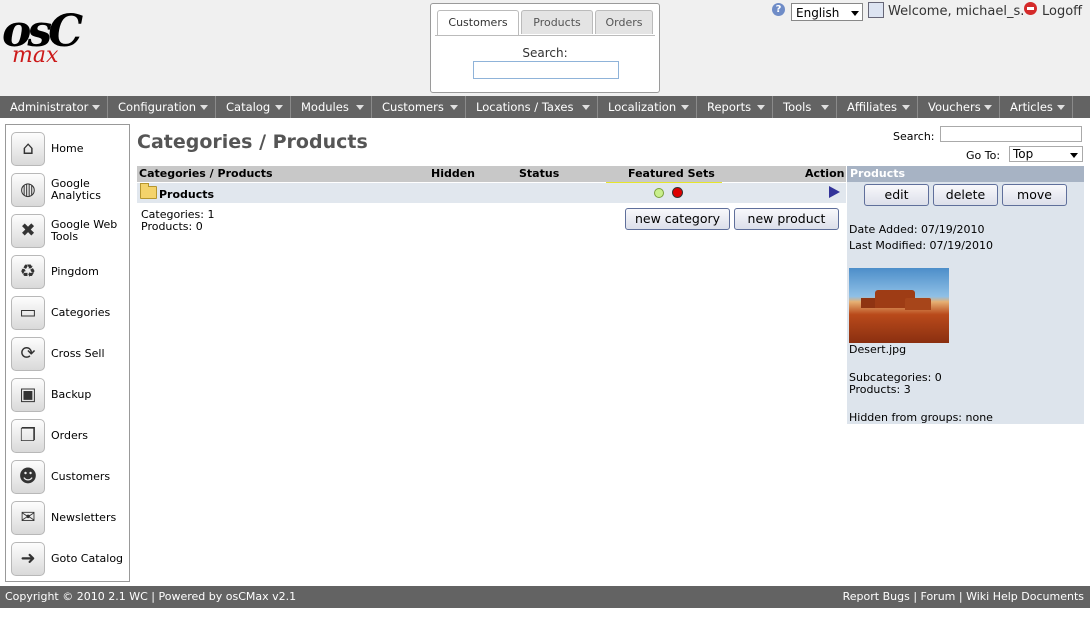 The width and height of the screenshot is (1090, 628). Describe the element at coordinates (28, 354) in the screenshot. I see `refresh-icon: ⟳` at that location.